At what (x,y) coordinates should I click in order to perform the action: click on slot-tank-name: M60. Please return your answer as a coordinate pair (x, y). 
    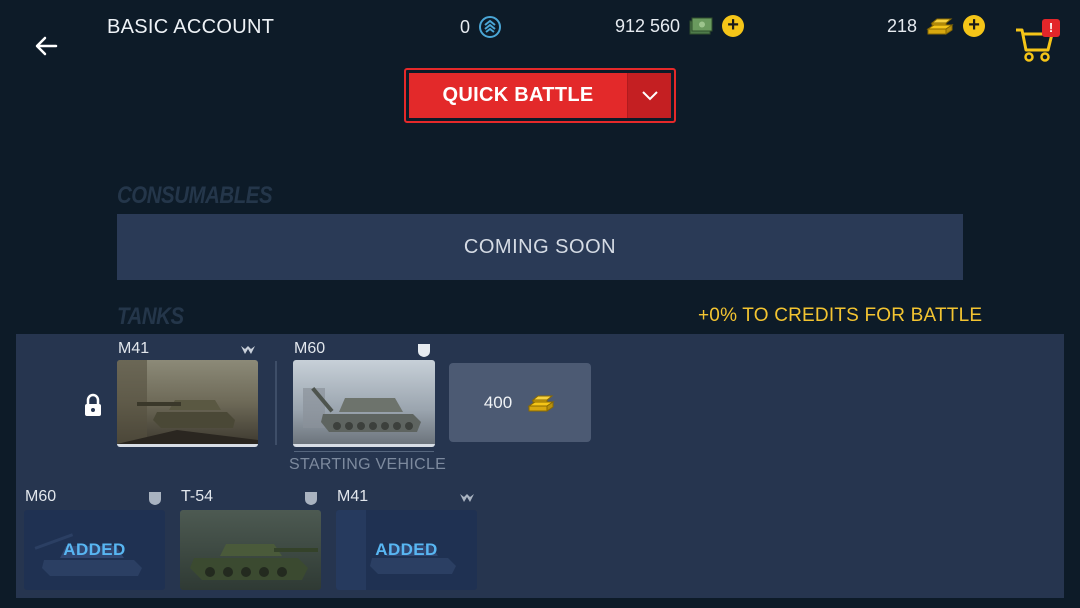
    Looking at the image, I should click on (310, 348).